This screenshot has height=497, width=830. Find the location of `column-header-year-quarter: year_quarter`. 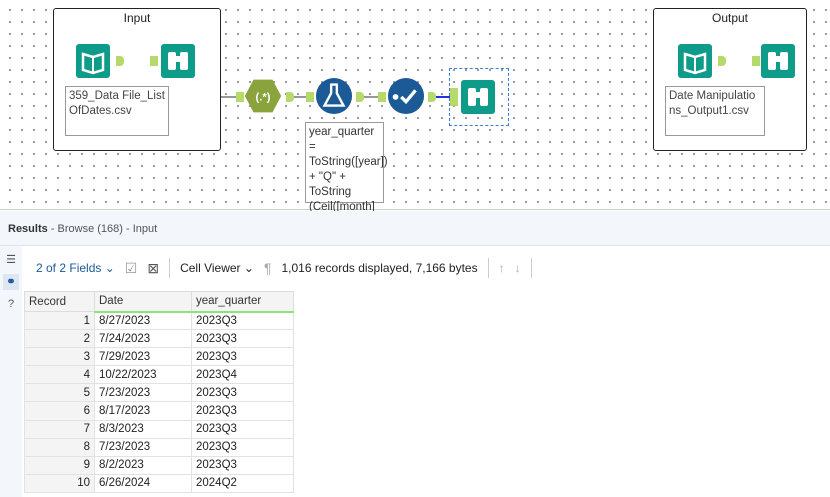

column-header-year-quarter: year_quarter is located at coordinates (242, 302).